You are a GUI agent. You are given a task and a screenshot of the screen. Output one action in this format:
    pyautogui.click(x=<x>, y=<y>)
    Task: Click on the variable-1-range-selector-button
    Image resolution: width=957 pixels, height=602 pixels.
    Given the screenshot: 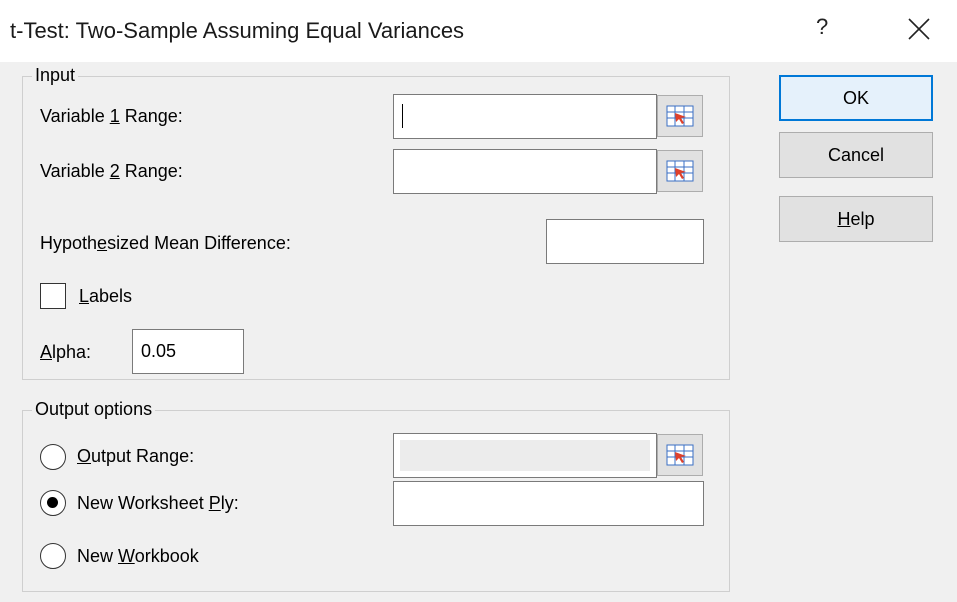 What is the action you would take?
    pyautogui.click(x=680, y=116)
    